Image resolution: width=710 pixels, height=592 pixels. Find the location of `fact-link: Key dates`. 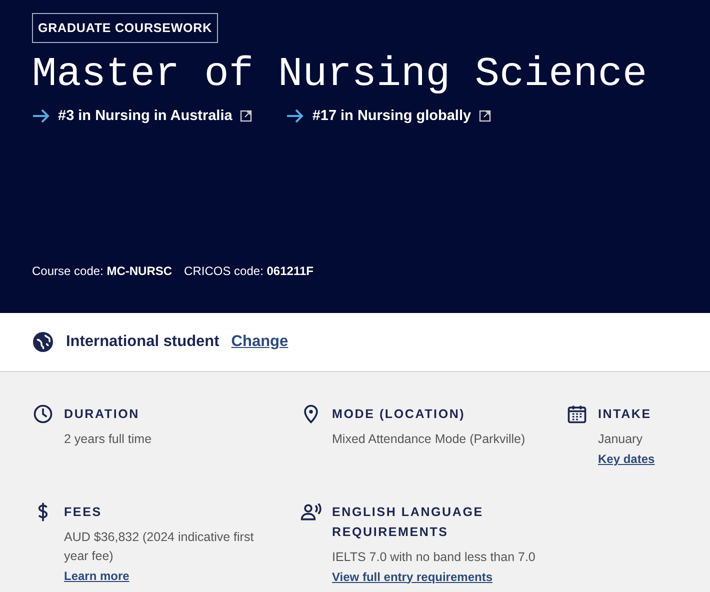

fact-link: Key dates is located at coordinates (626, 459).